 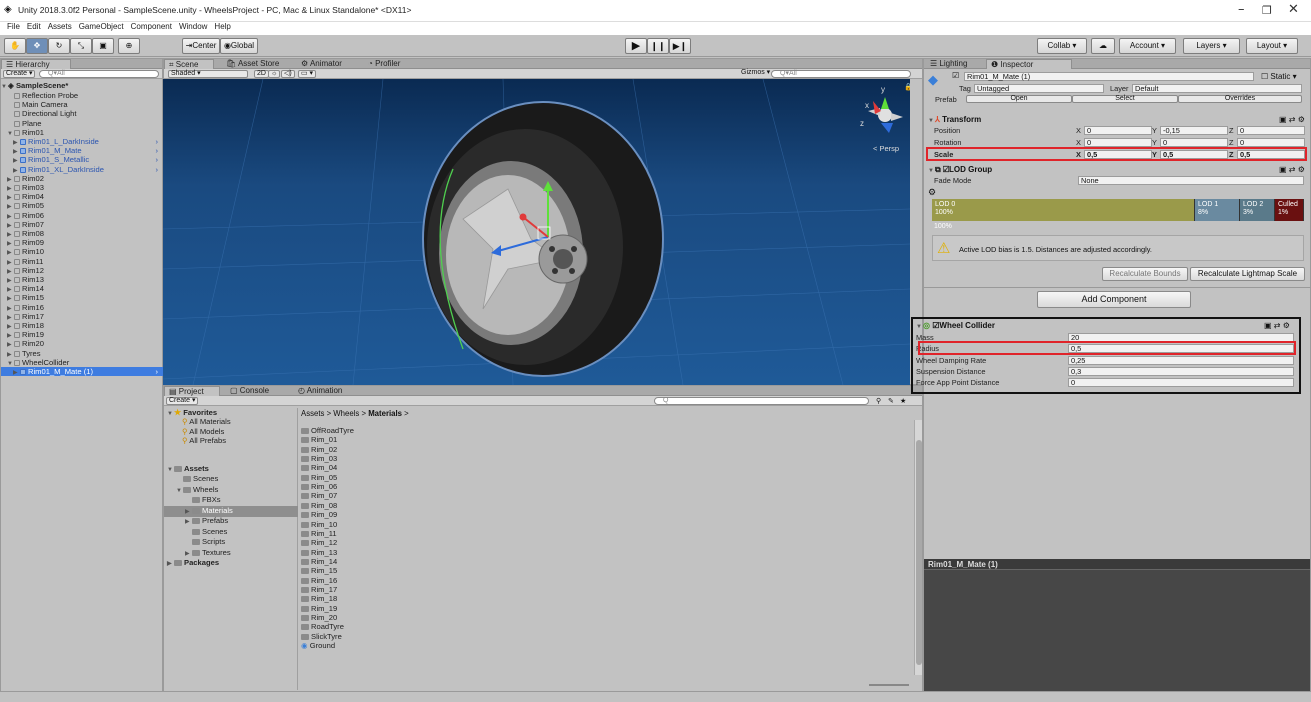 I want to click on menu-file: File, so click(x=13, y=26).